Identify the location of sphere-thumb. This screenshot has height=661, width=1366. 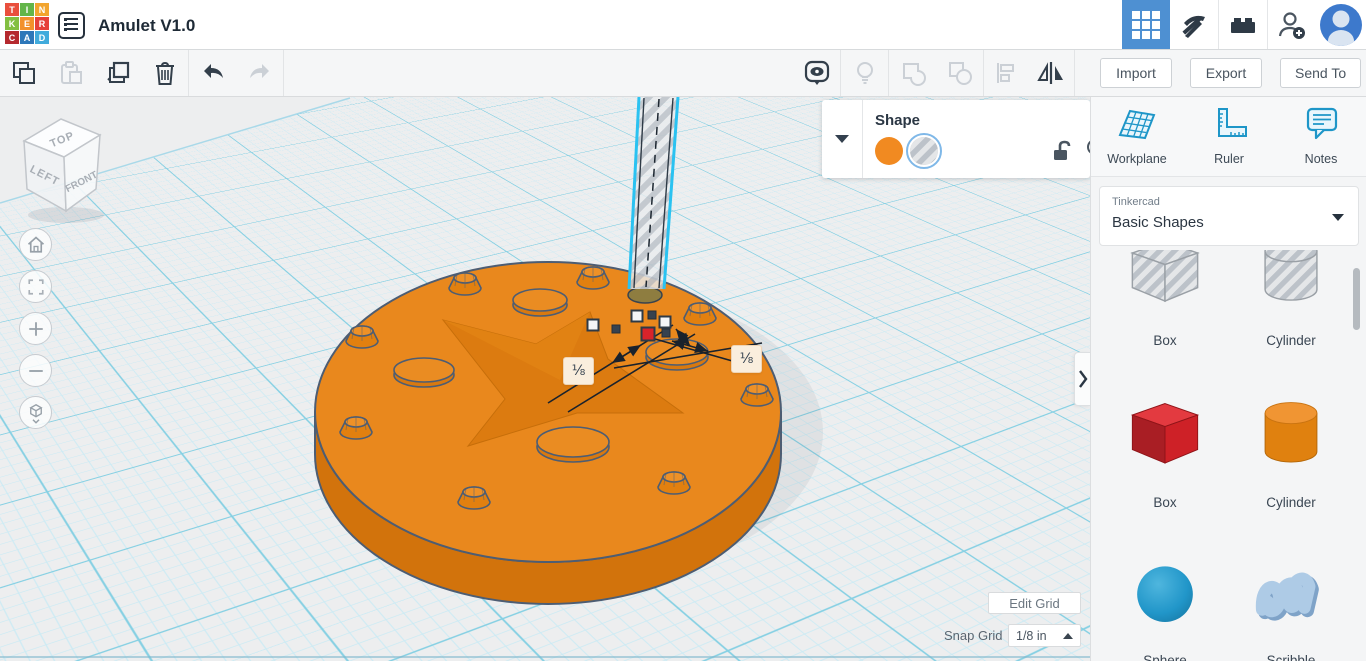
(1165, 594).